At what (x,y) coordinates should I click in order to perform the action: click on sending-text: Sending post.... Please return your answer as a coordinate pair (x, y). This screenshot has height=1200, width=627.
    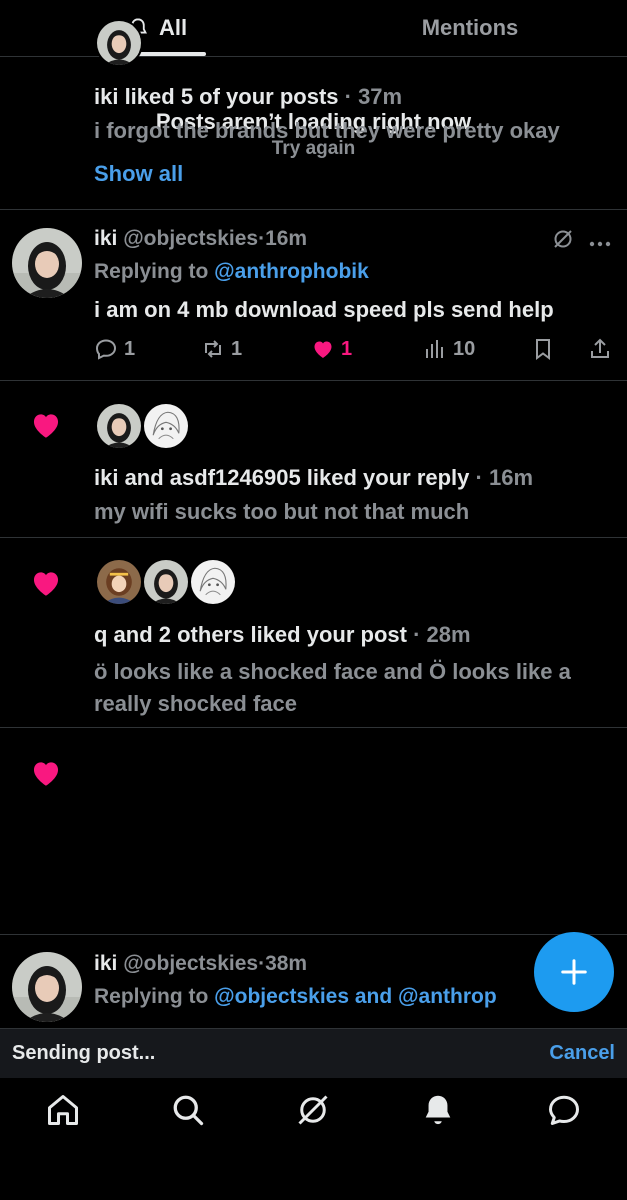
    Looking at the image, I should click on (84, 1053).